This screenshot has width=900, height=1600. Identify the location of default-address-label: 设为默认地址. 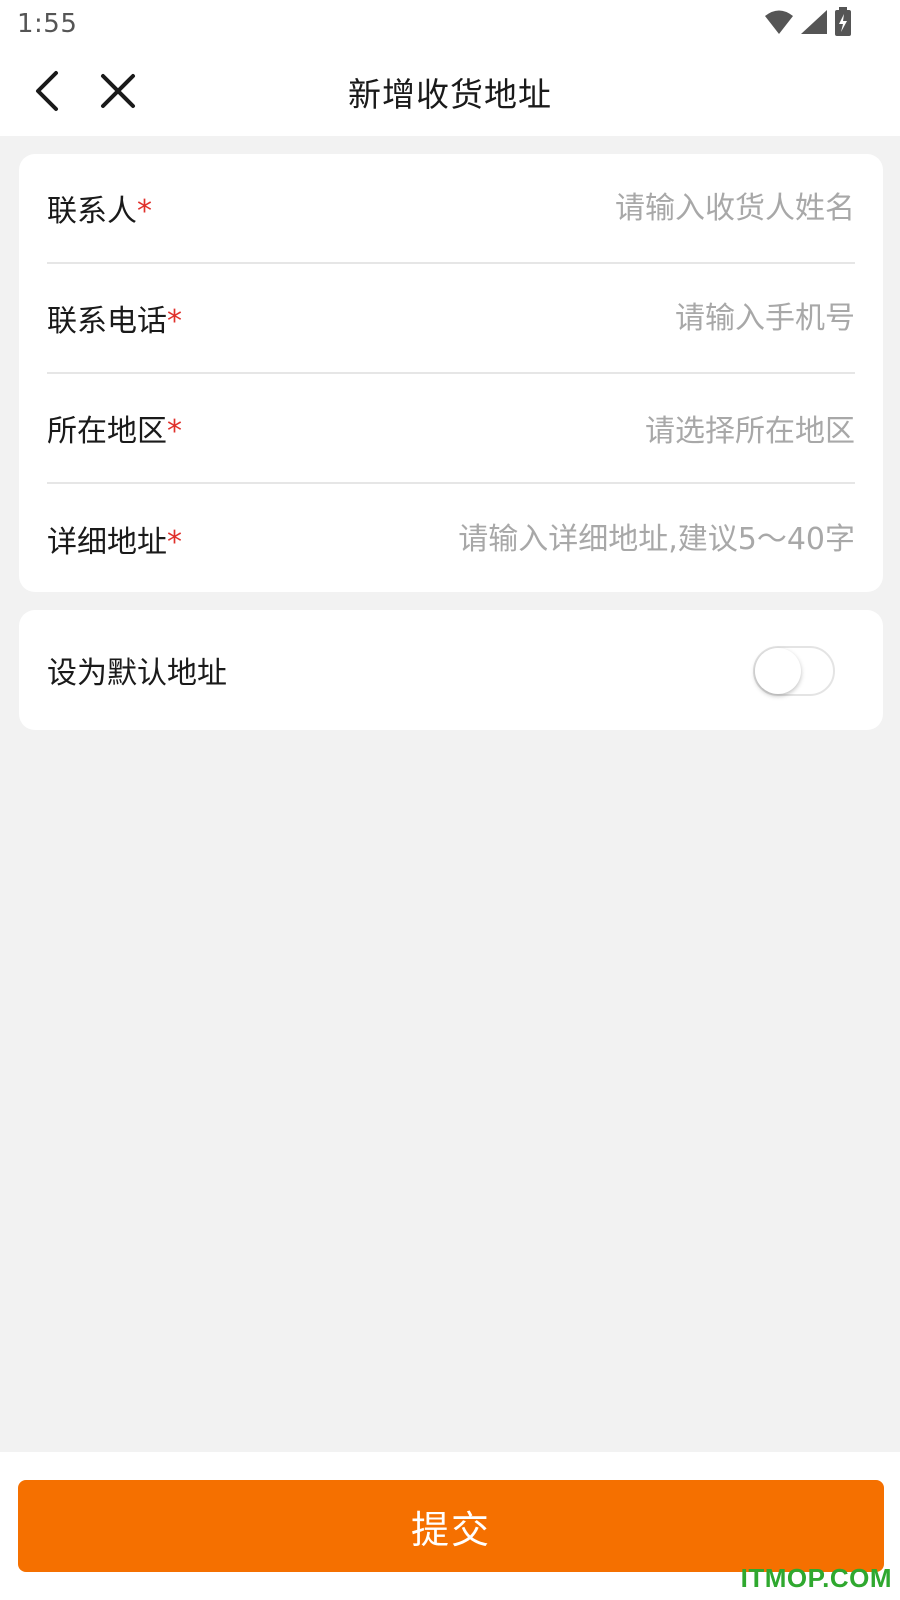
(137, 673).